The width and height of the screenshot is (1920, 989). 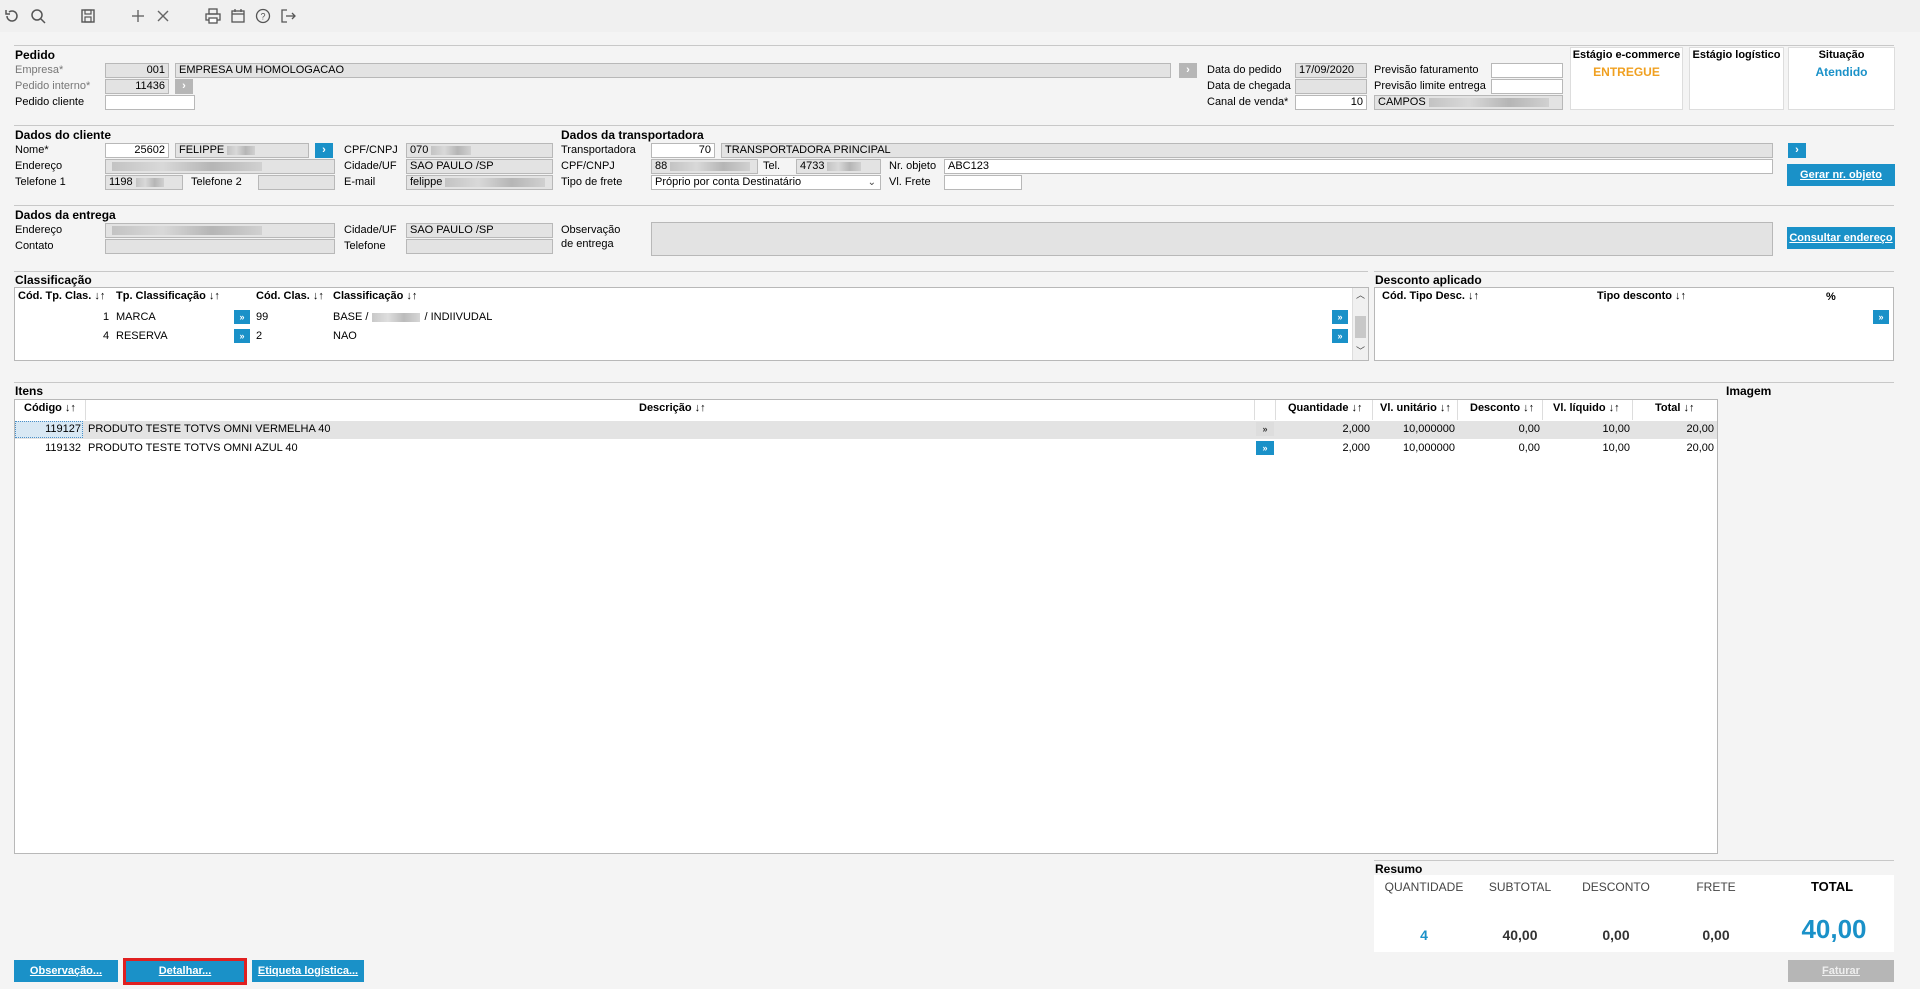 I want to click on desconto-header-cod: Cód. Tipo Desc. ↓↑, so click(x=1430, y=296).